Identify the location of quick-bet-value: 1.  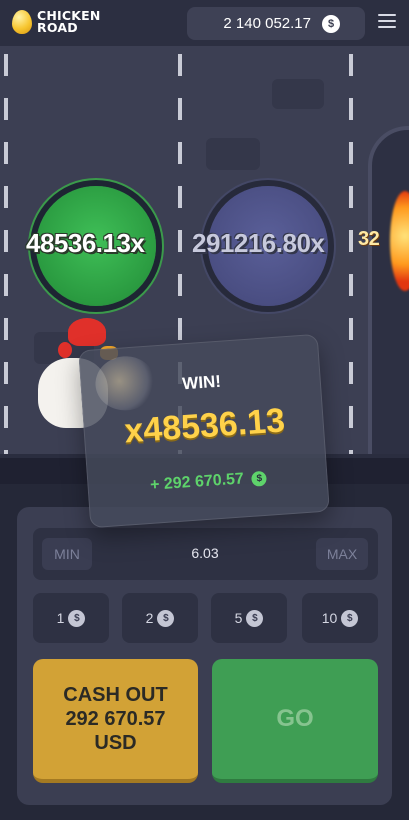
(60, 618).